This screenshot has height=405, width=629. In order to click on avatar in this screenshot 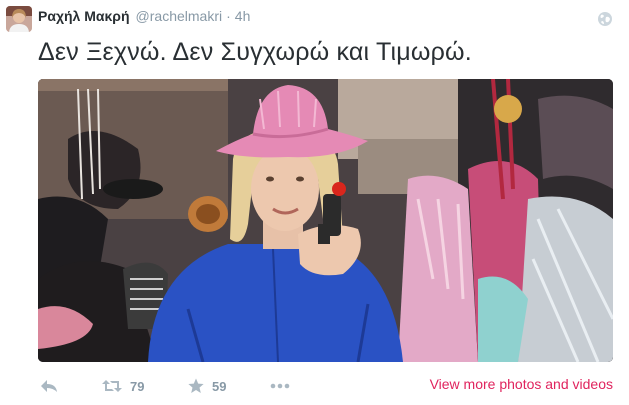, I will do `click(19, 19)`.